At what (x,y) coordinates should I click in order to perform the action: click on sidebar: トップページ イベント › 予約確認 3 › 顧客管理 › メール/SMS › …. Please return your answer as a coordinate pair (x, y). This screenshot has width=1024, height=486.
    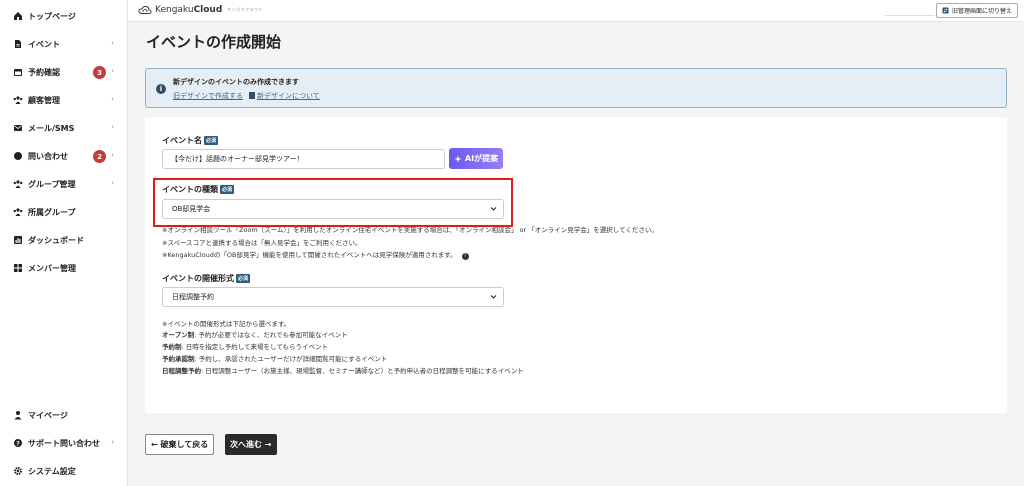
    Looking at the image, I should click on (64, 243).